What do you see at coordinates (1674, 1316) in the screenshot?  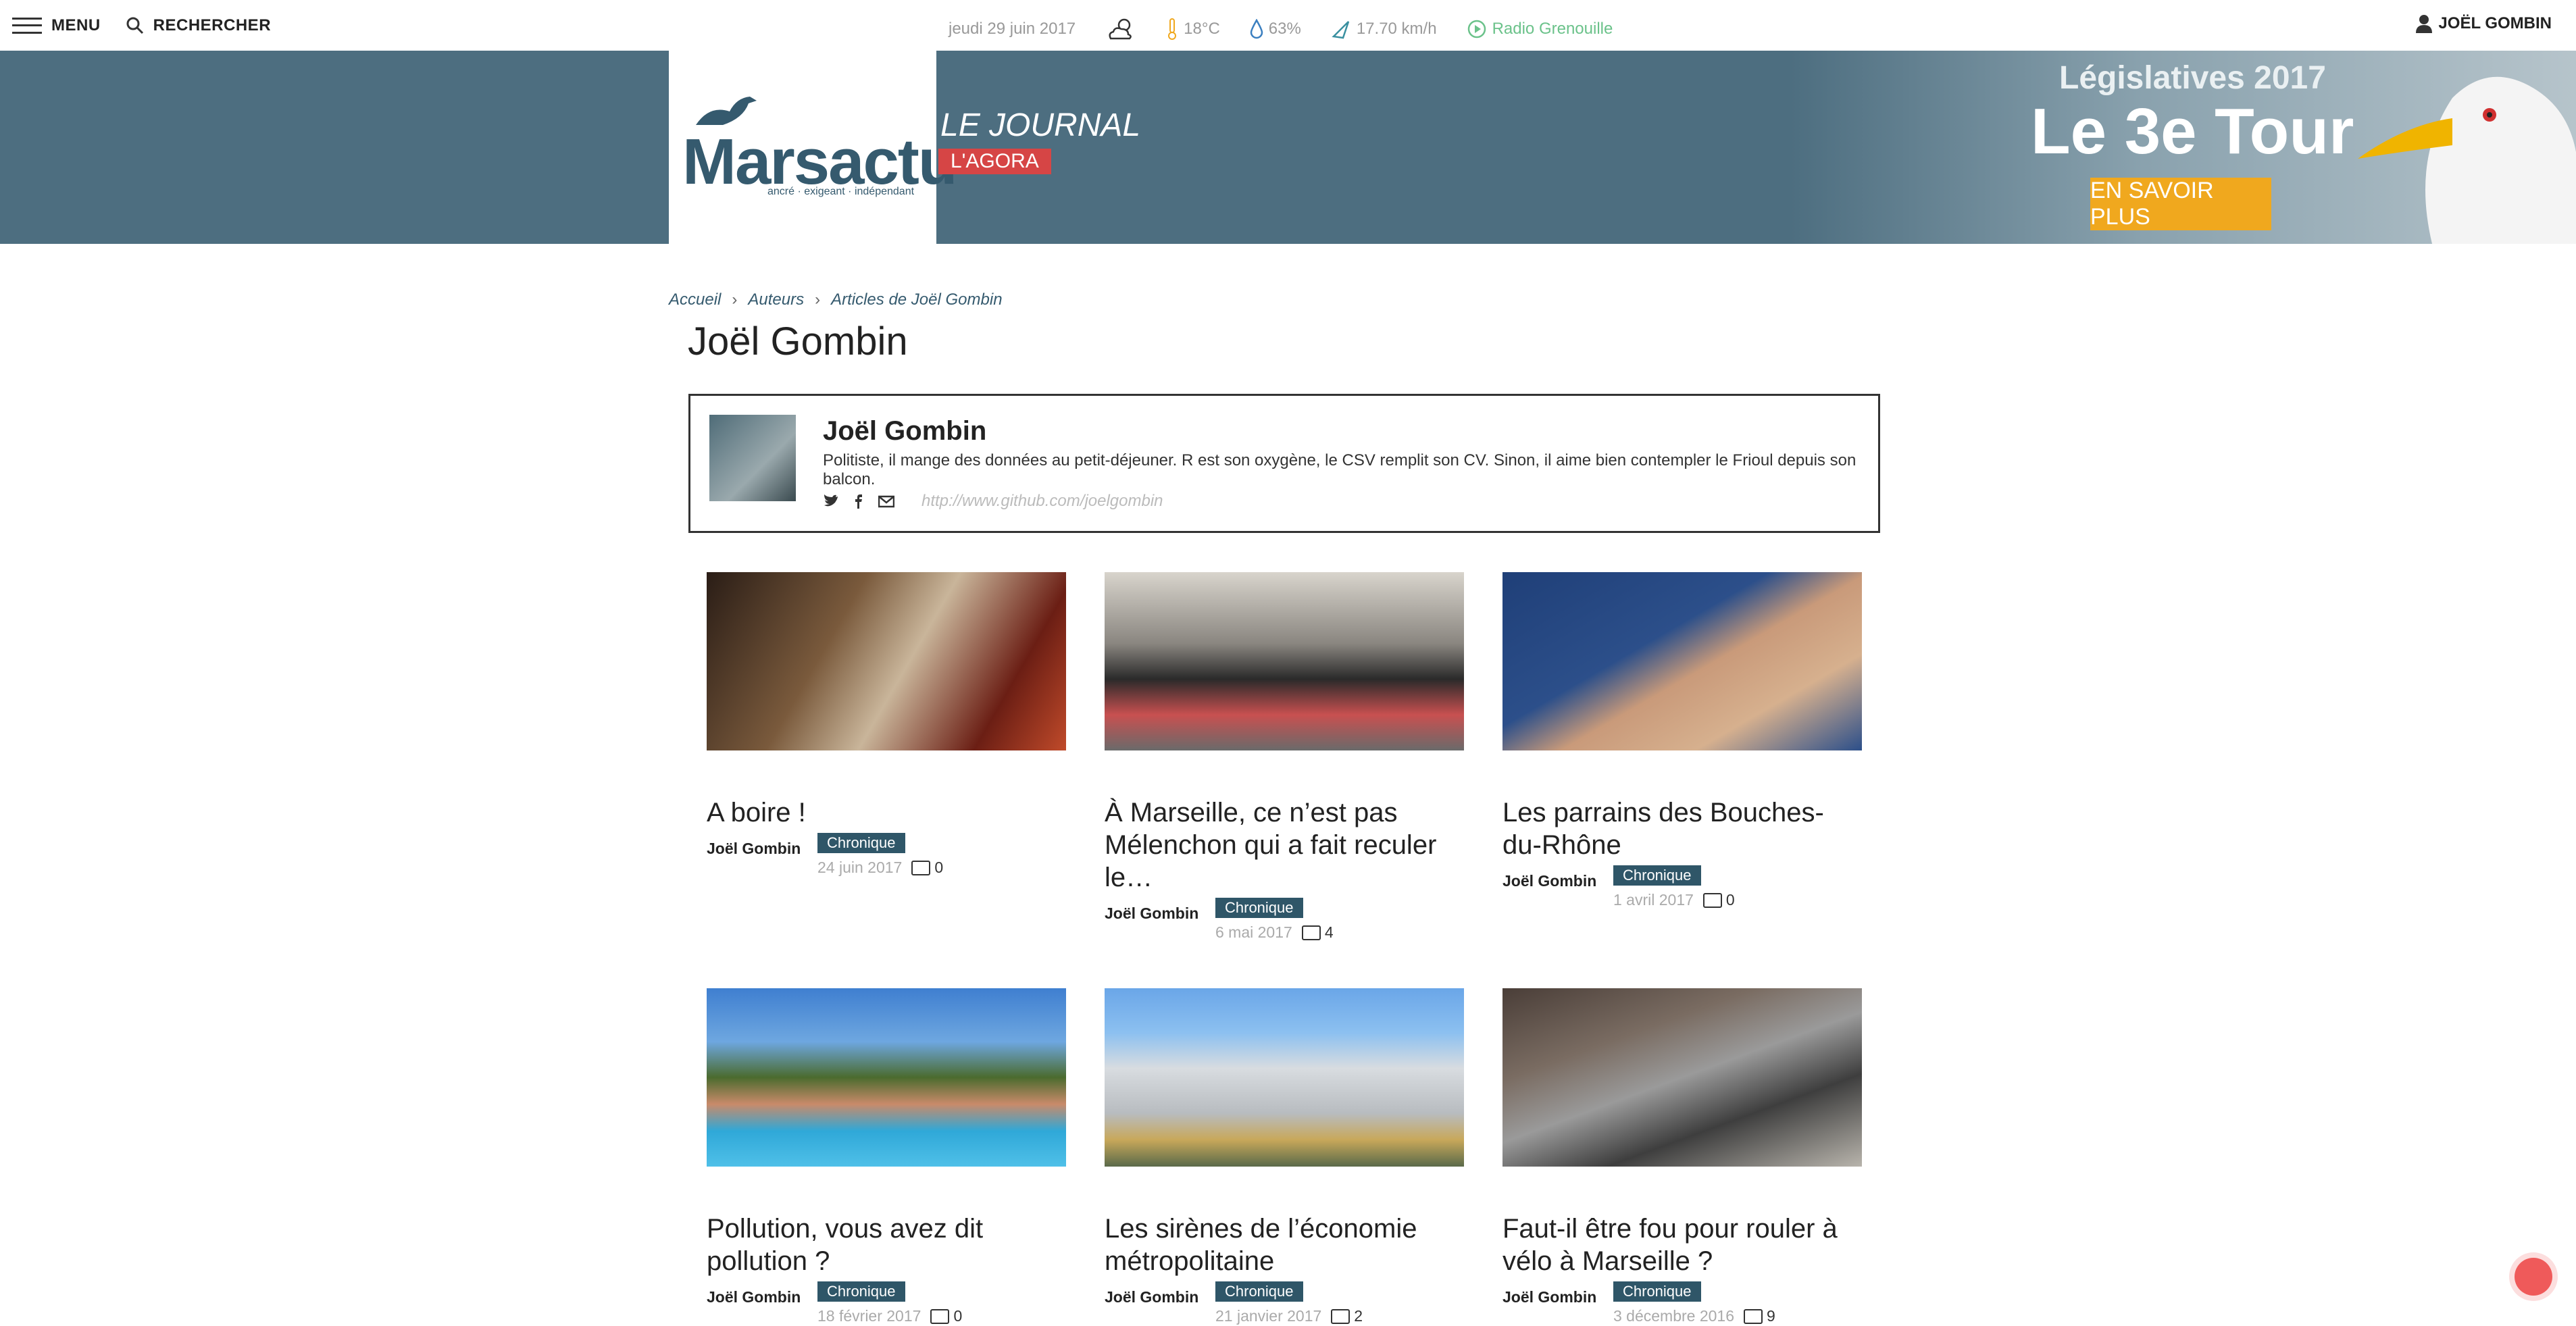 I see `article-date: 3 décembre 2016` at bounding box center [1674, 1316].